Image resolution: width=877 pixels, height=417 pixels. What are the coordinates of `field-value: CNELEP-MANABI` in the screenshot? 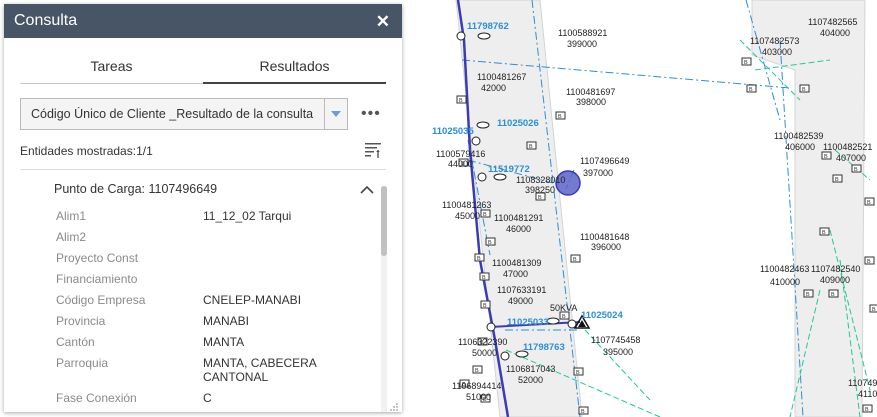 It's located at (252, 300).